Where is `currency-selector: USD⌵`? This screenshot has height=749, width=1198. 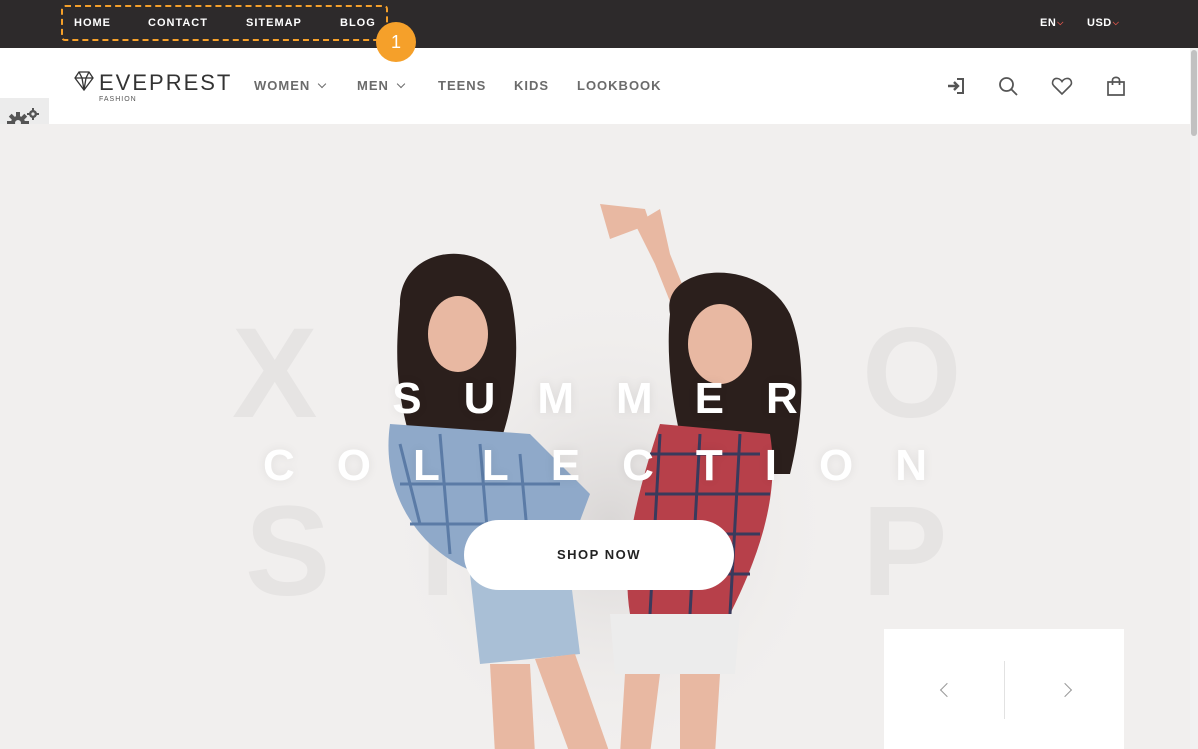
currency-selector: USD⌵ is located at coordinates (1103, 23).